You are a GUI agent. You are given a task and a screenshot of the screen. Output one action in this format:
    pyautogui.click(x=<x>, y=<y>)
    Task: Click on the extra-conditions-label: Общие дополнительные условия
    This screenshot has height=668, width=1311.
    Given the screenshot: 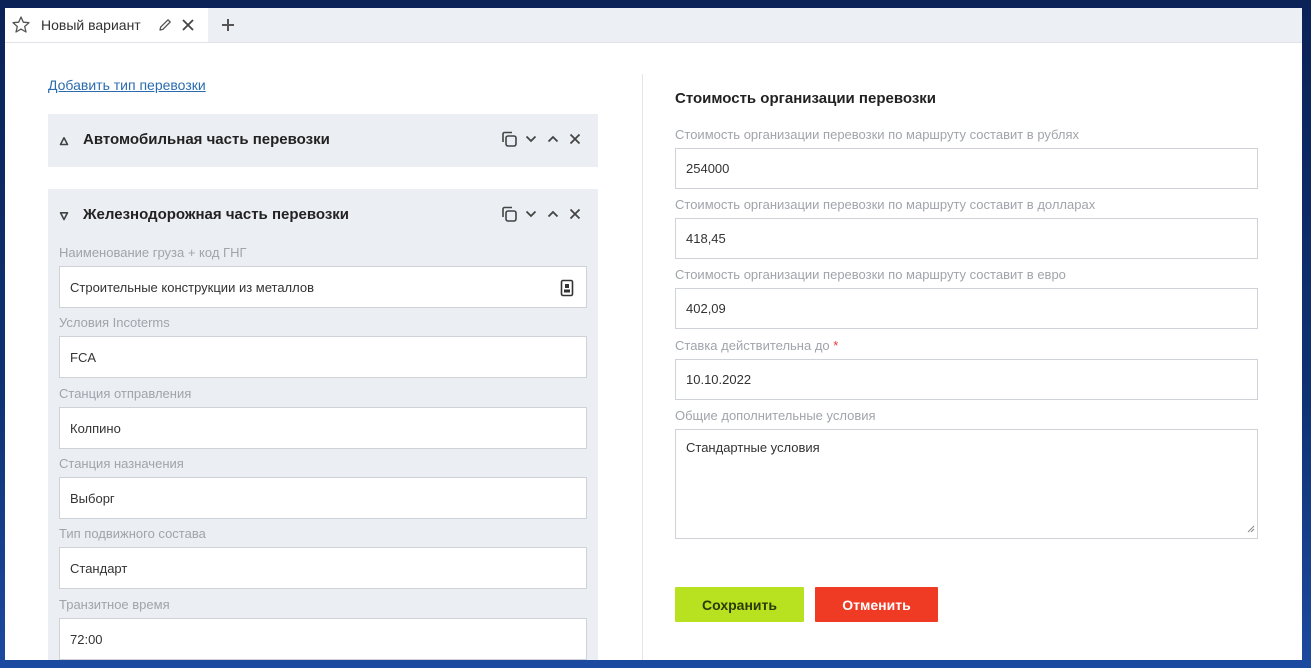 What is the action you would take?
    pyautogui.click(x=775, y=415)
    